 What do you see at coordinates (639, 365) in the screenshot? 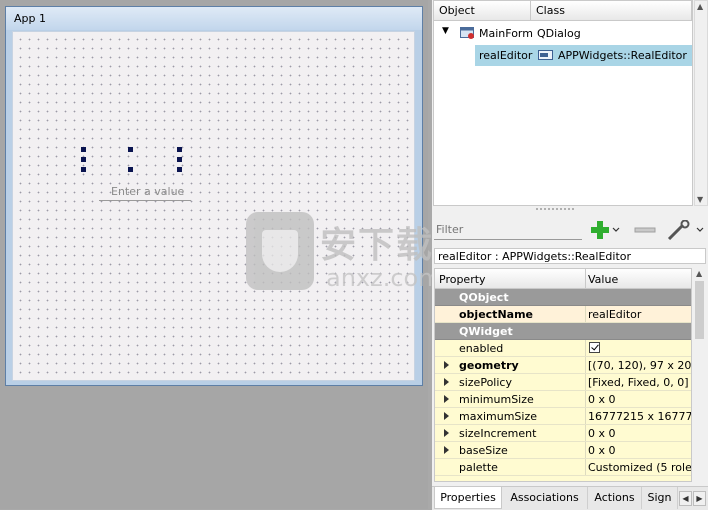
I see `property-value: [(70, 120), 97 x 20]` at bounding box center [639, 365].